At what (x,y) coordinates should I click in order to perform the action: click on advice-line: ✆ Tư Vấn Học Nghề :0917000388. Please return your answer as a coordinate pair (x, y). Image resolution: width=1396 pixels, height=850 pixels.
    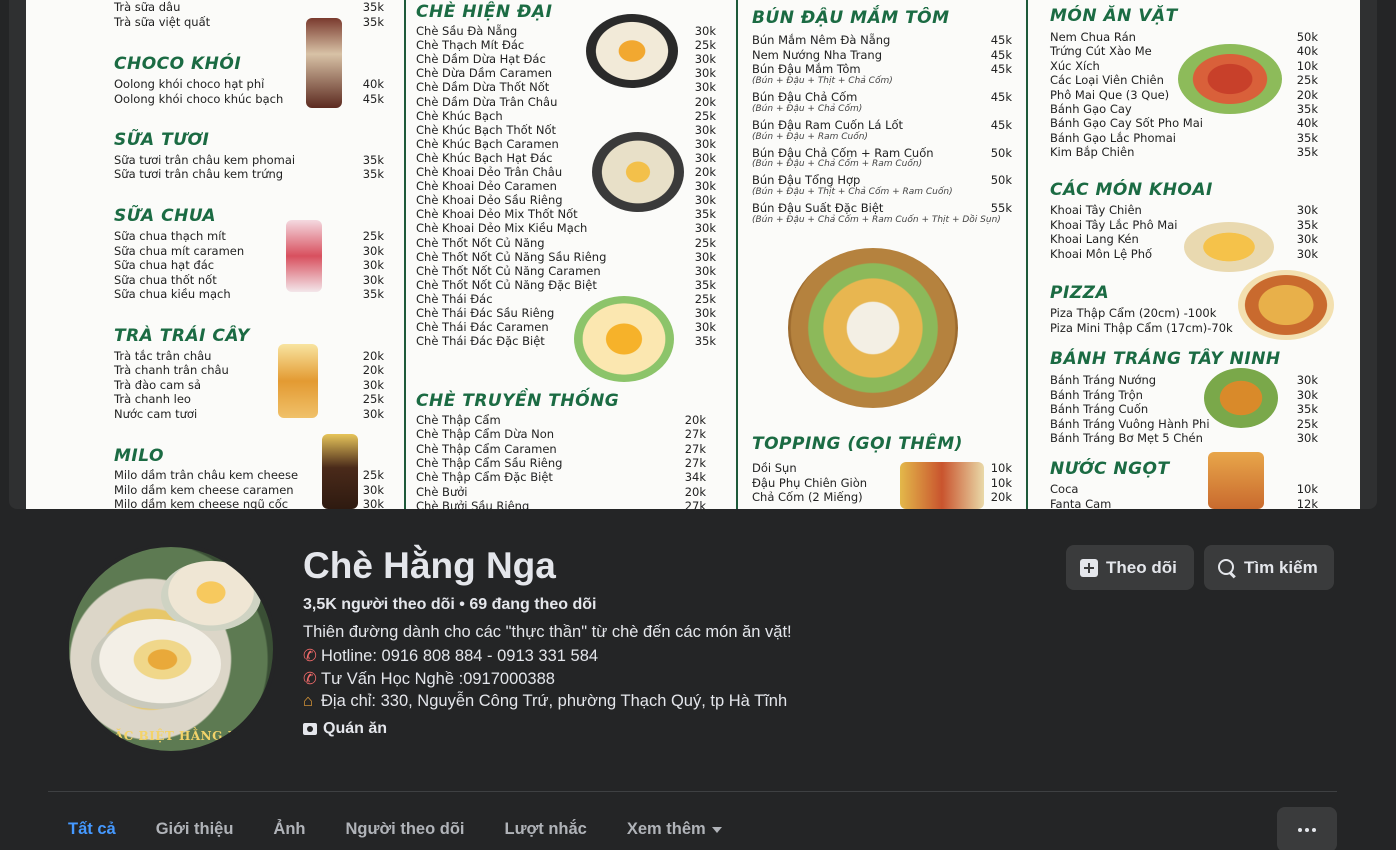
    Looking at the image, I should click on (429, 679).